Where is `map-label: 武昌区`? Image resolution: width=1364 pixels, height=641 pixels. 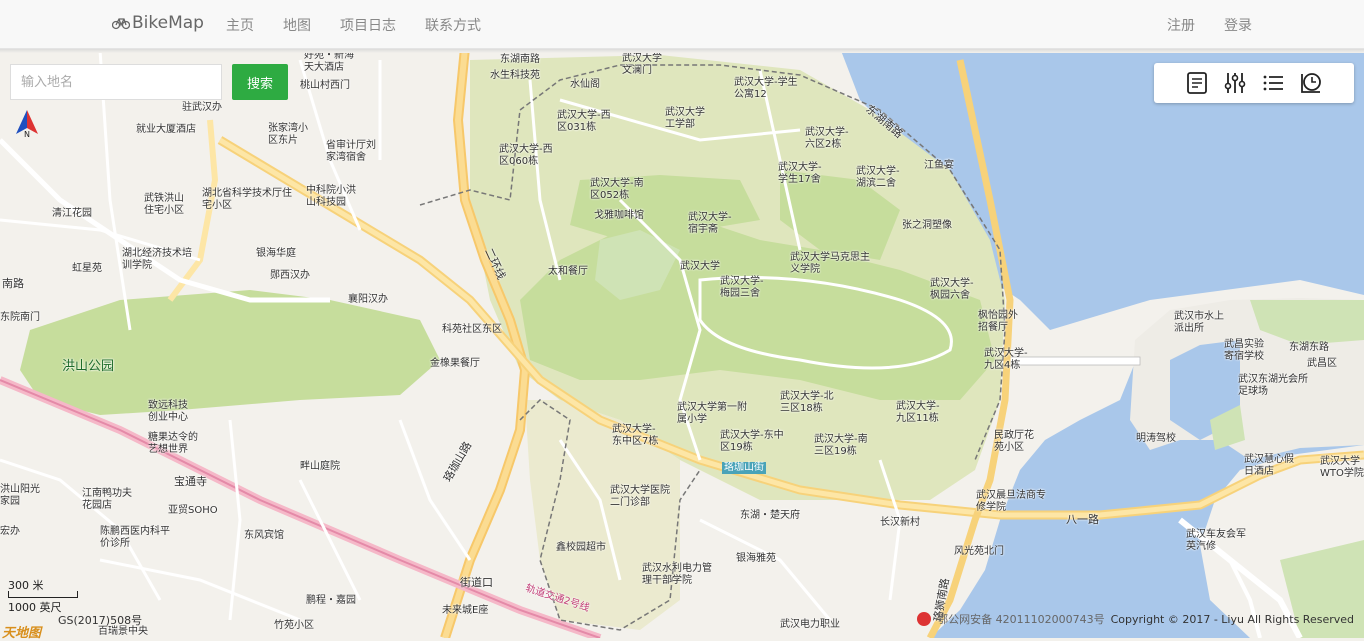
map-label: 武昌区 is located at coordinates (1322, 364).